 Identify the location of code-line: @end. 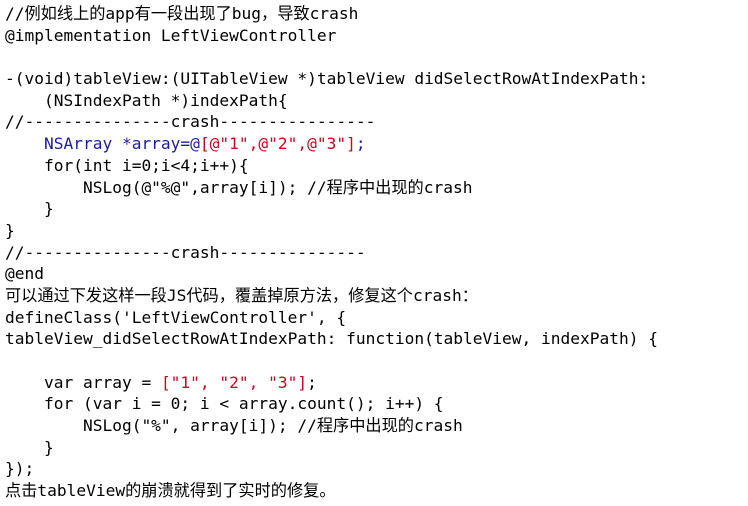
(331, 274).